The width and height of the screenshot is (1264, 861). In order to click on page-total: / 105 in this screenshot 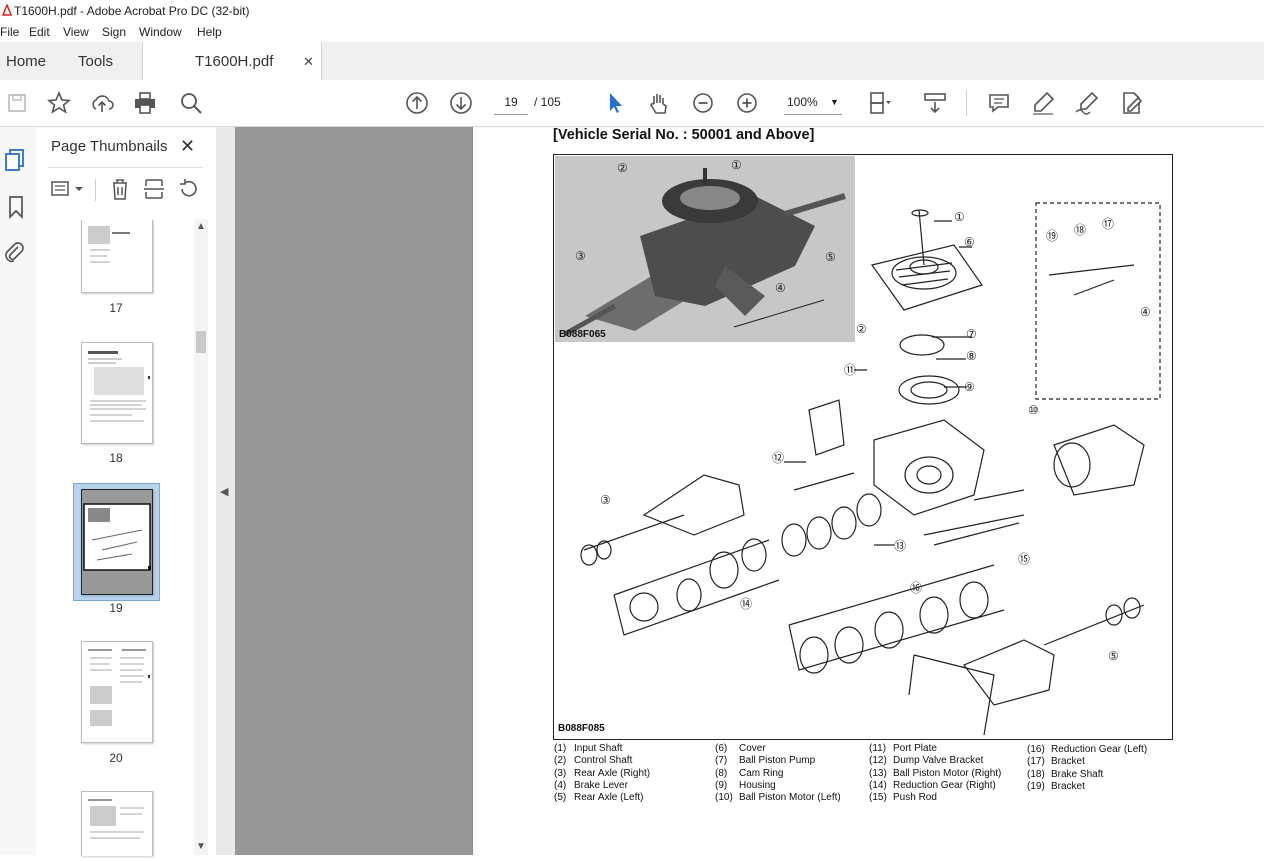, I will do `click(547, 102)`.